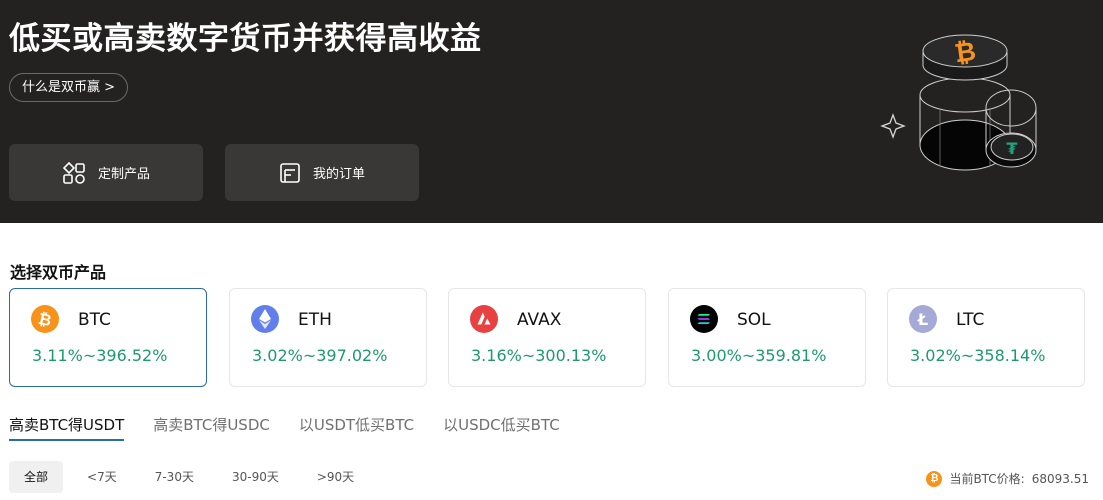 The image size is (1103, 500). Describe the element at coordinates (539, 355) in the screenshot. I see `coin-apr-range: 3.16%~300.13%` at that location.